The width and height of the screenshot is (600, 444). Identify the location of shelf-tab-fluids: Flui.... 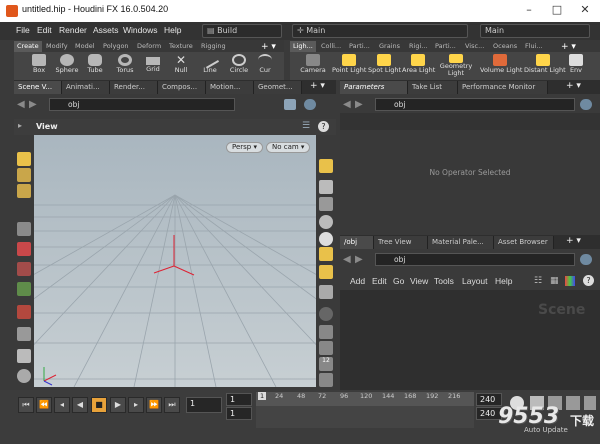
(534, 46).